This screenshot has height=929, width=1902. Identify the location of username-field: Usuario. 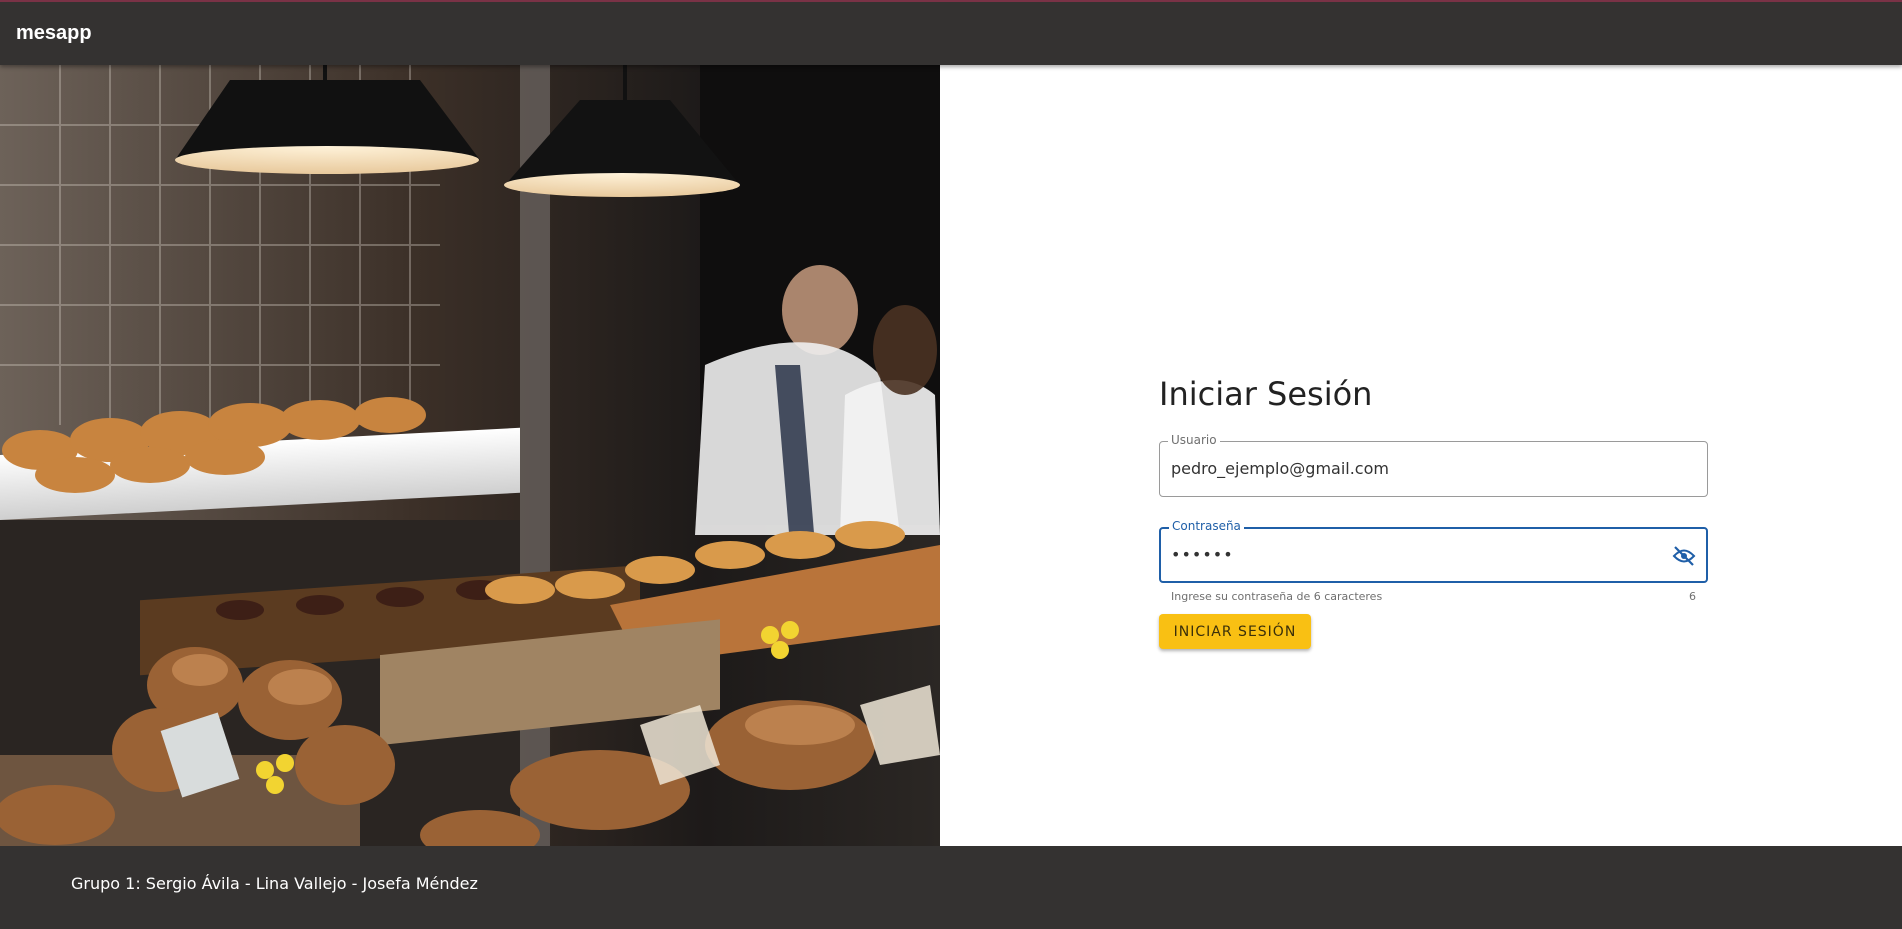
(1433, 465).